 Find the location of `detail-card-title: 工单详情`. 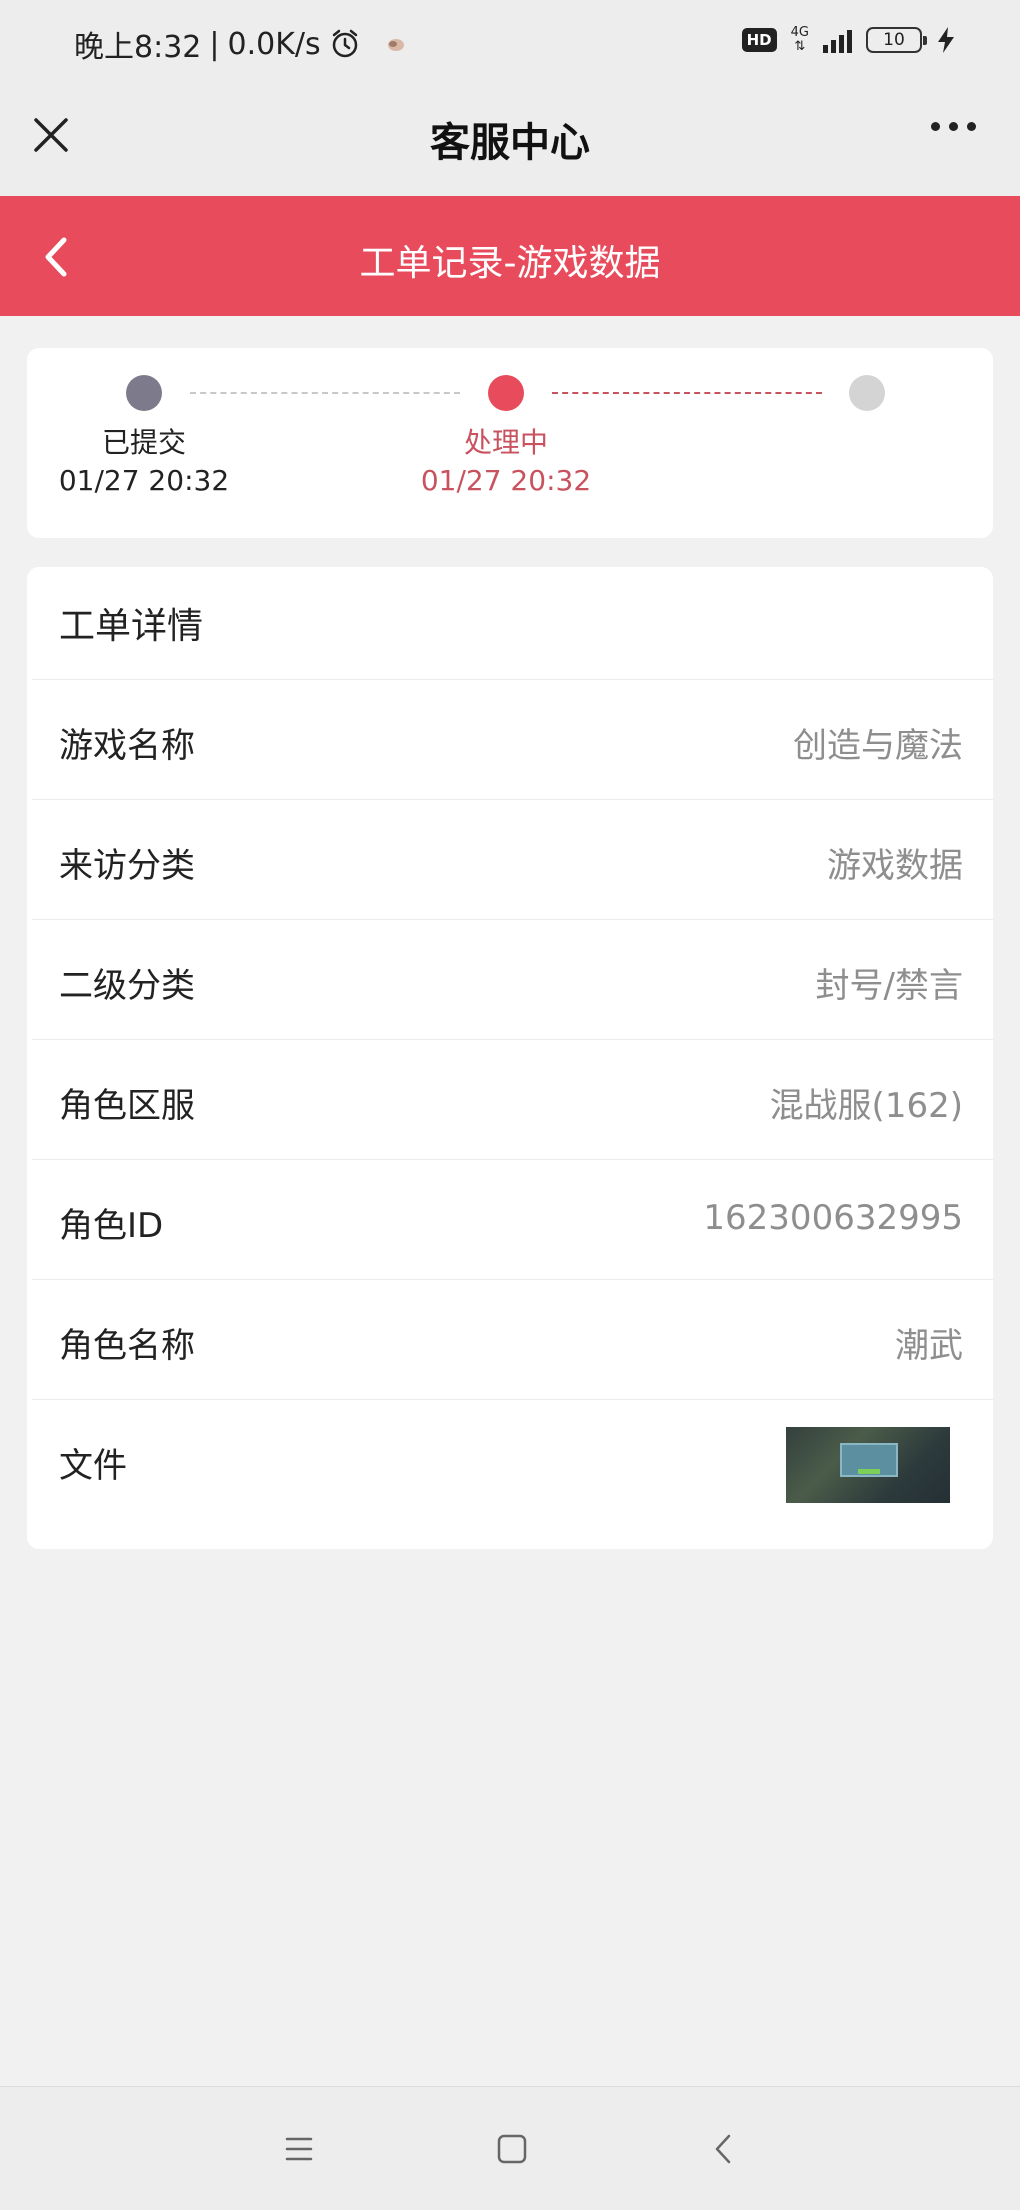

detail-card-title: 工单详情 is located at coordinates (131, 626).